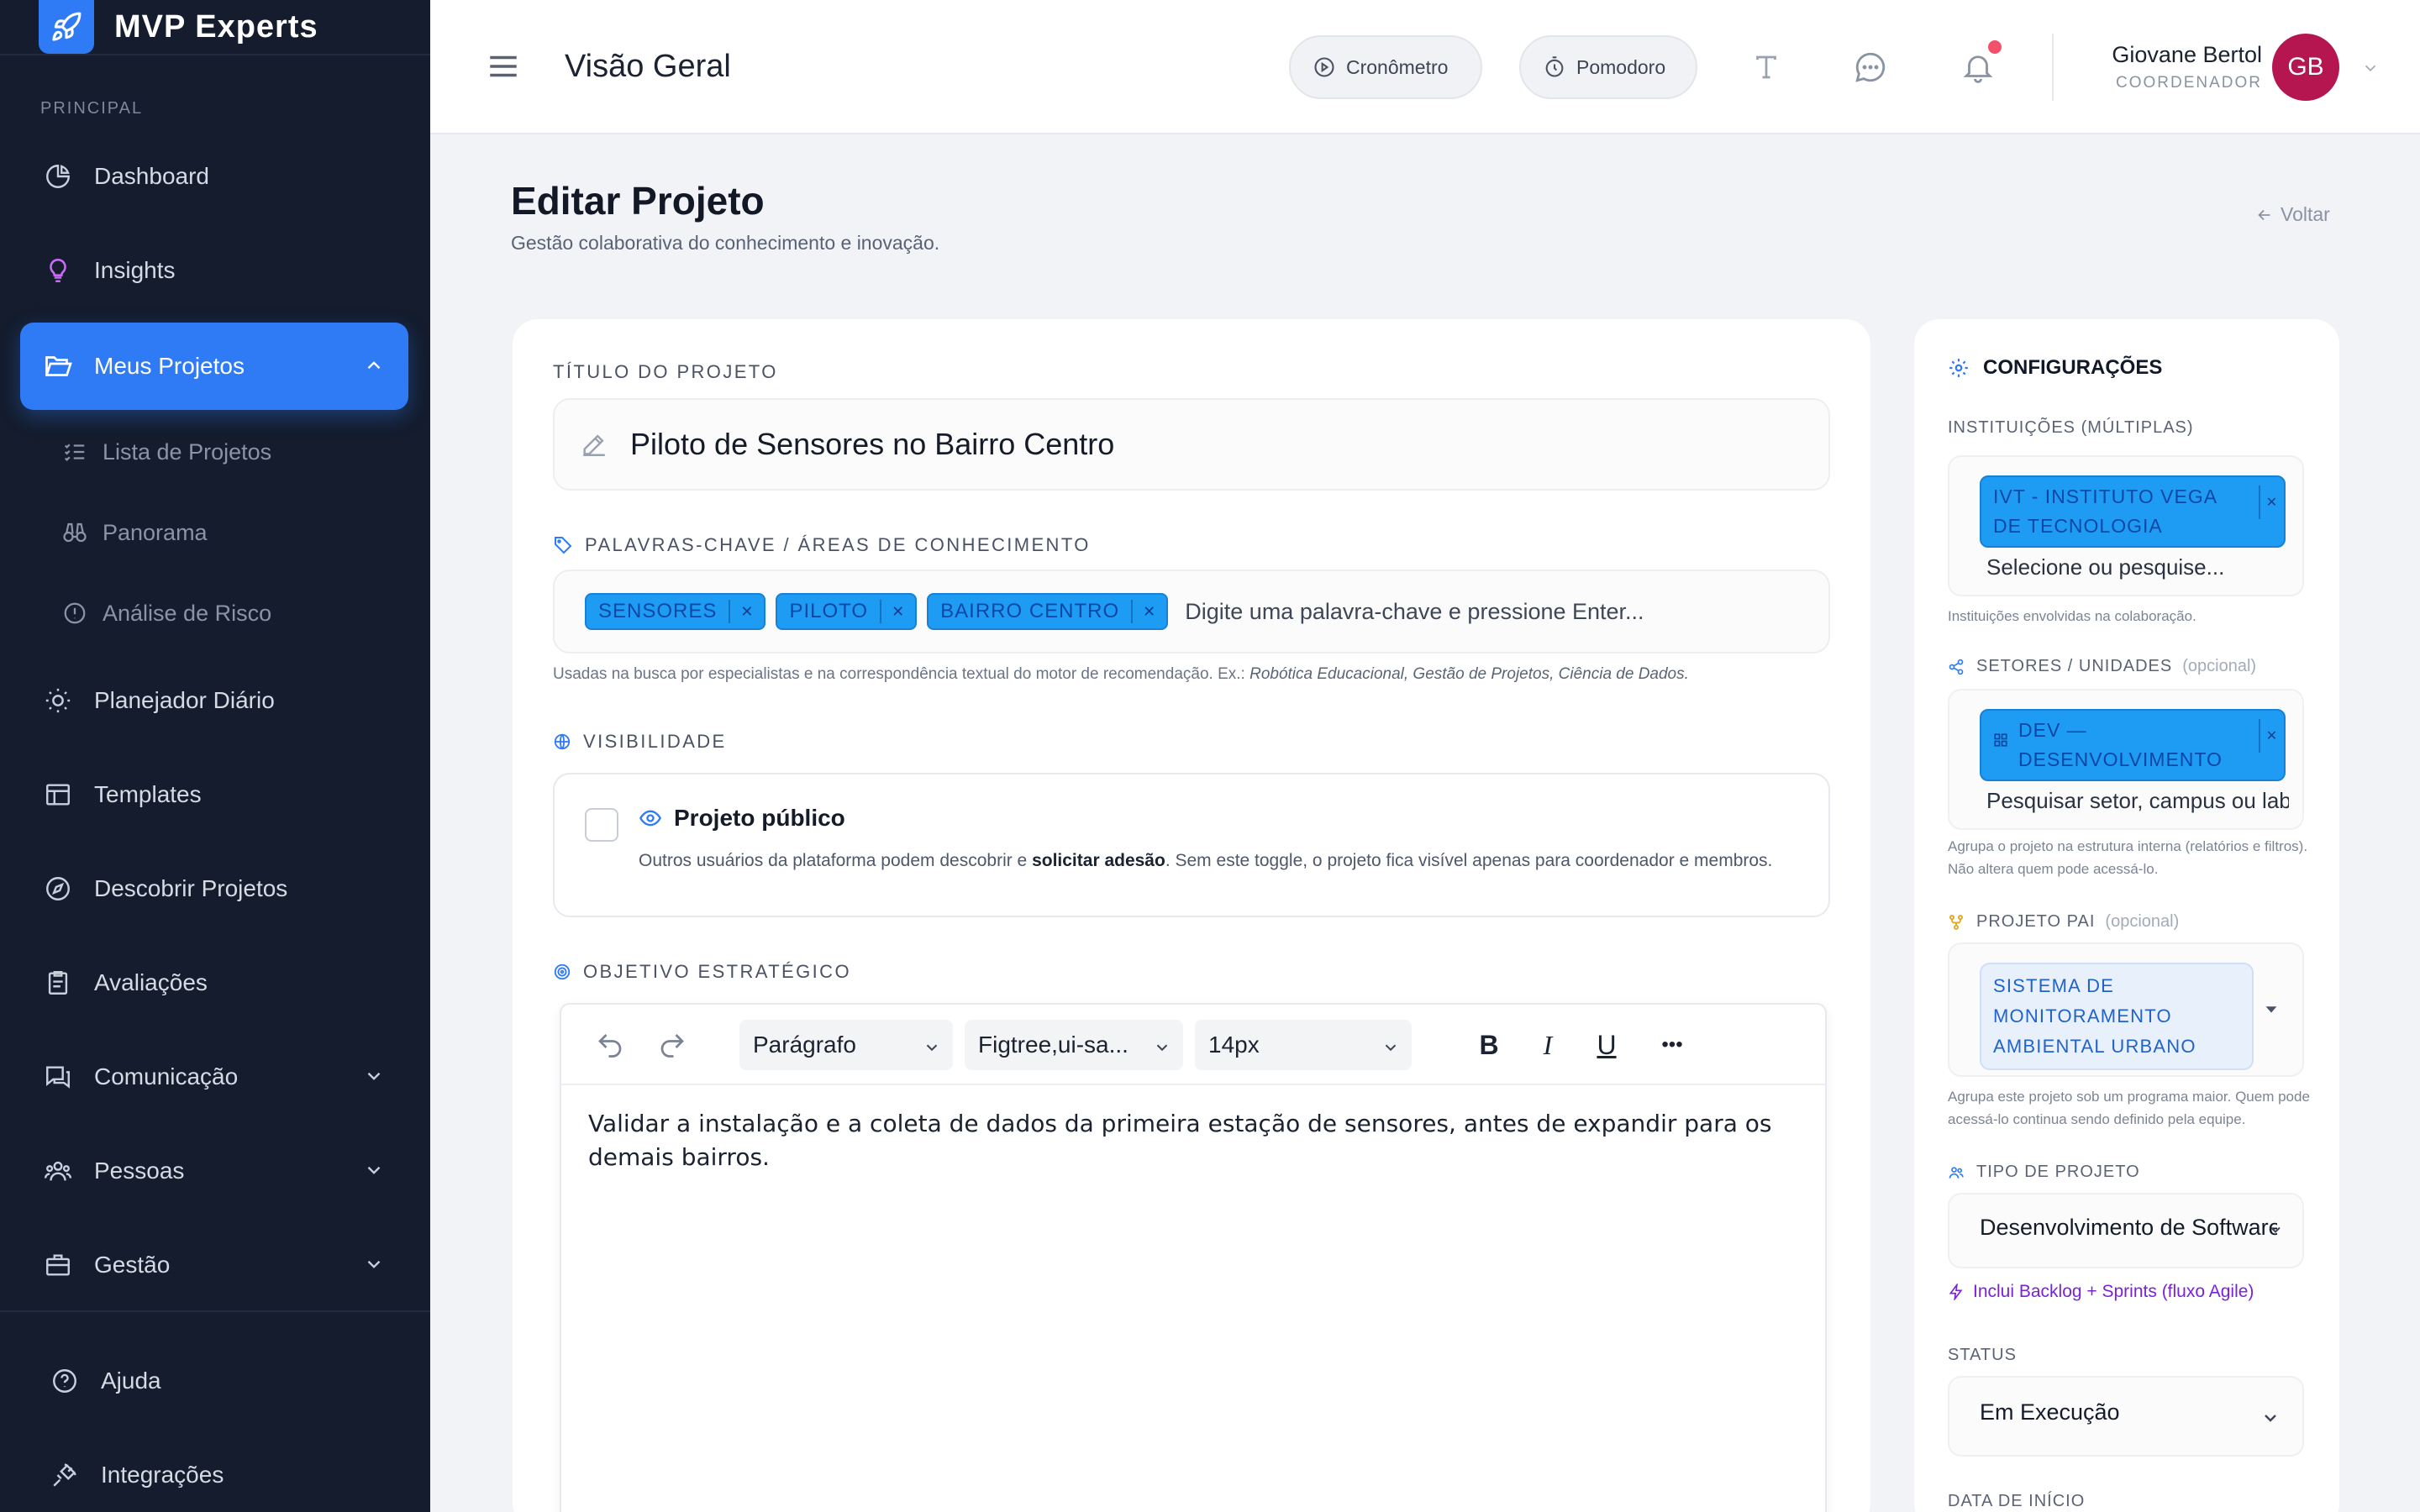 The image size is (2420, 1512). Describe the element at coordinates (1385, 67) in the screenshot. I see `chronometer-button: Cronômetro` at that location.